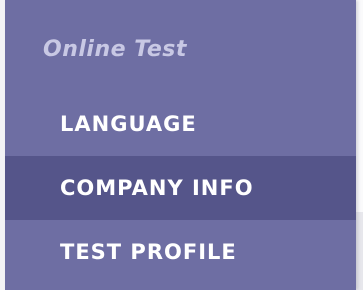 This screenshot has width=363, height=290. What do you see at coordinates (148, 252) in the screenshot?
I see `sidebar-item-label: TEST PROFILE` at bounding box center [148, 252].